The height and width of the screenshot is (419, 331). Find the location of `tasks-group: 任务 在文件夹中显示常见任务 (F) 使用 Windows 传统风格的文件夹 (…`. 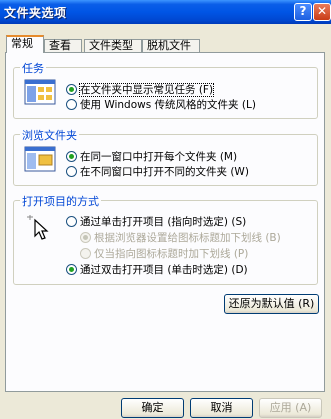

tasks-group: 任务 在文件夹中显示常见任务 (F) 使用 Windows 传统风格的文件夹 (… is located at coordinates (165, 89).